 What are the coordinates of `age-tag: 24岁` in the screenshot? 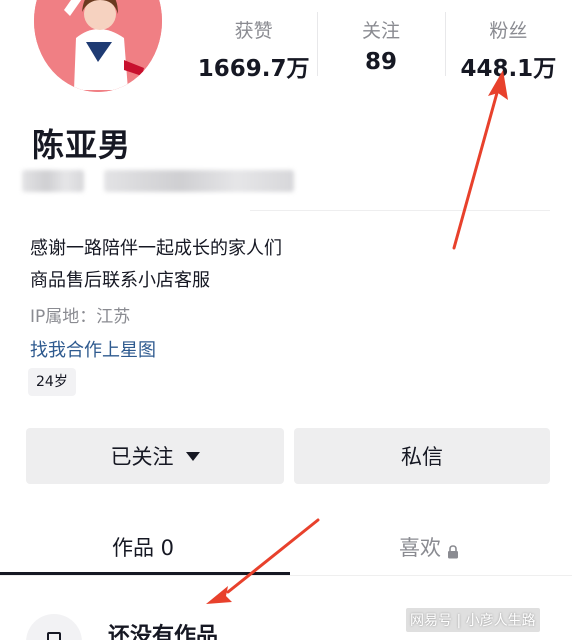 It's located at (52, 382).